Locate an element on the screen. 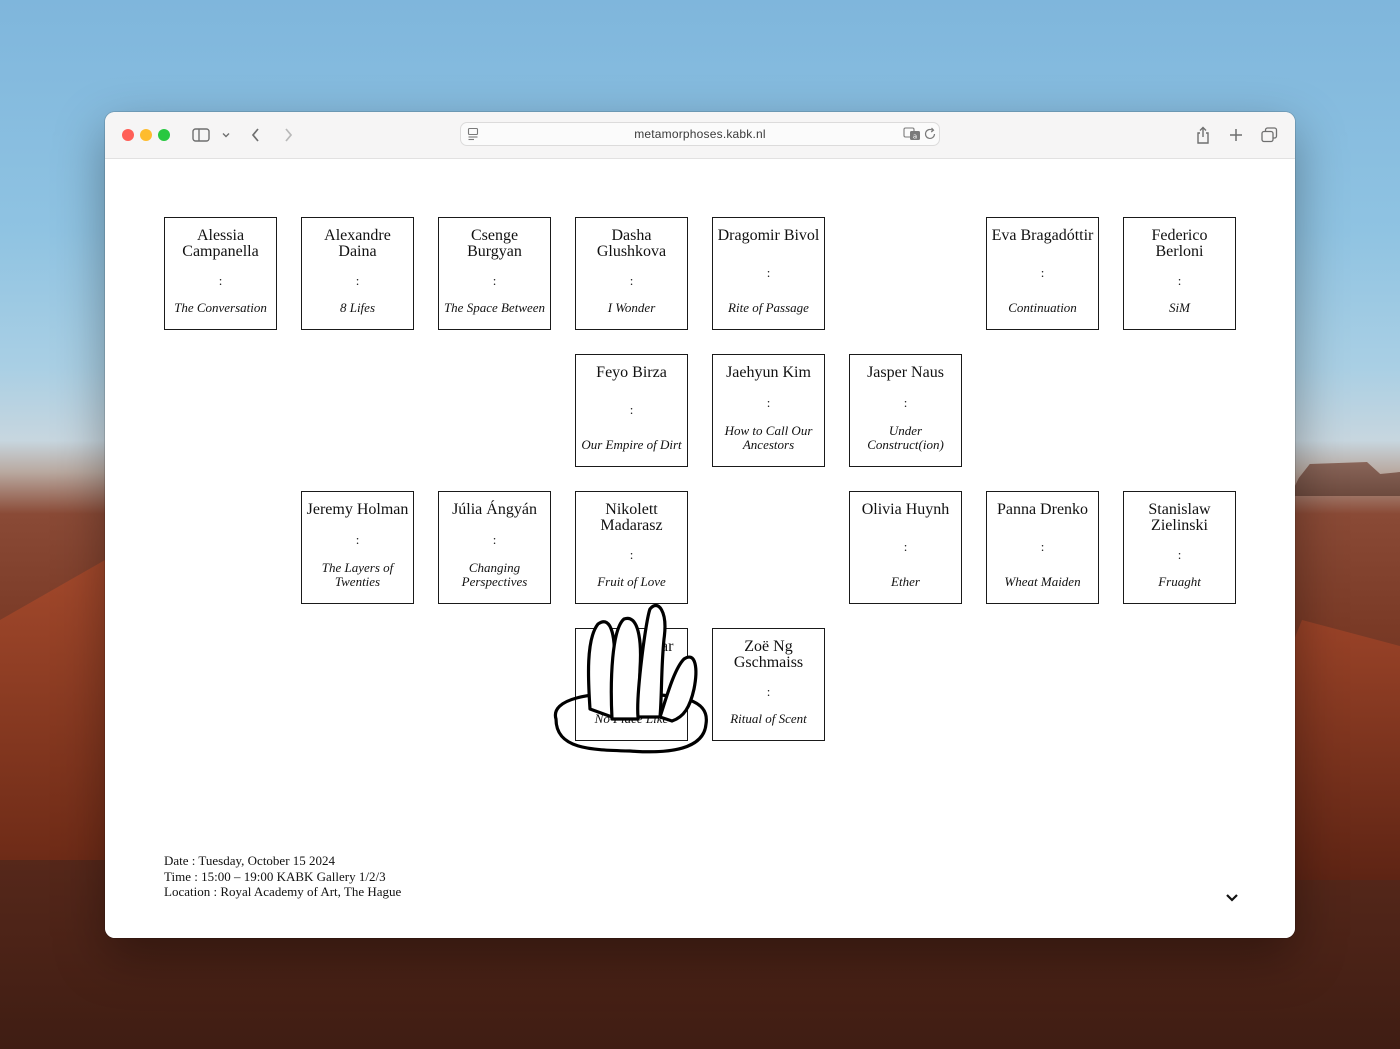  project-title: Ether is located at coordinates (905, 581).